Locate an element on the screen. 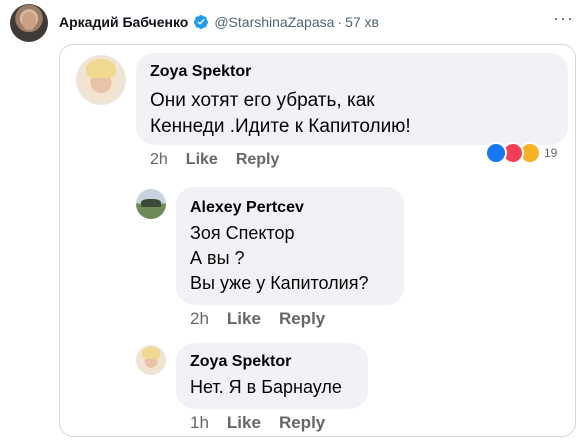 This screenshot has width=585, height=443. comment-bubble: Zoya Spektor Нет. Я в Барнауле is located at coordinates (272, 376).